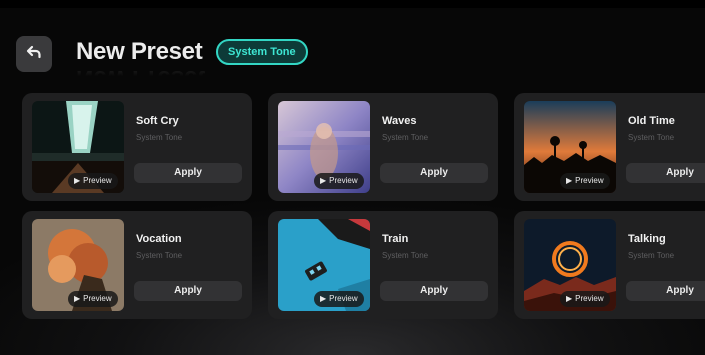 Image resolution: width=705 pixels, height=355 pixels. I want to click on title-wrap: New Preset New Preset, so click(140, 64).